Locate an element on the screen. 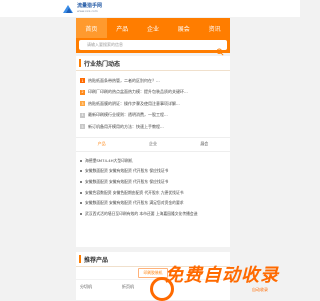  products-section-title: 推荐产品 is located at coordinates (96, 260).